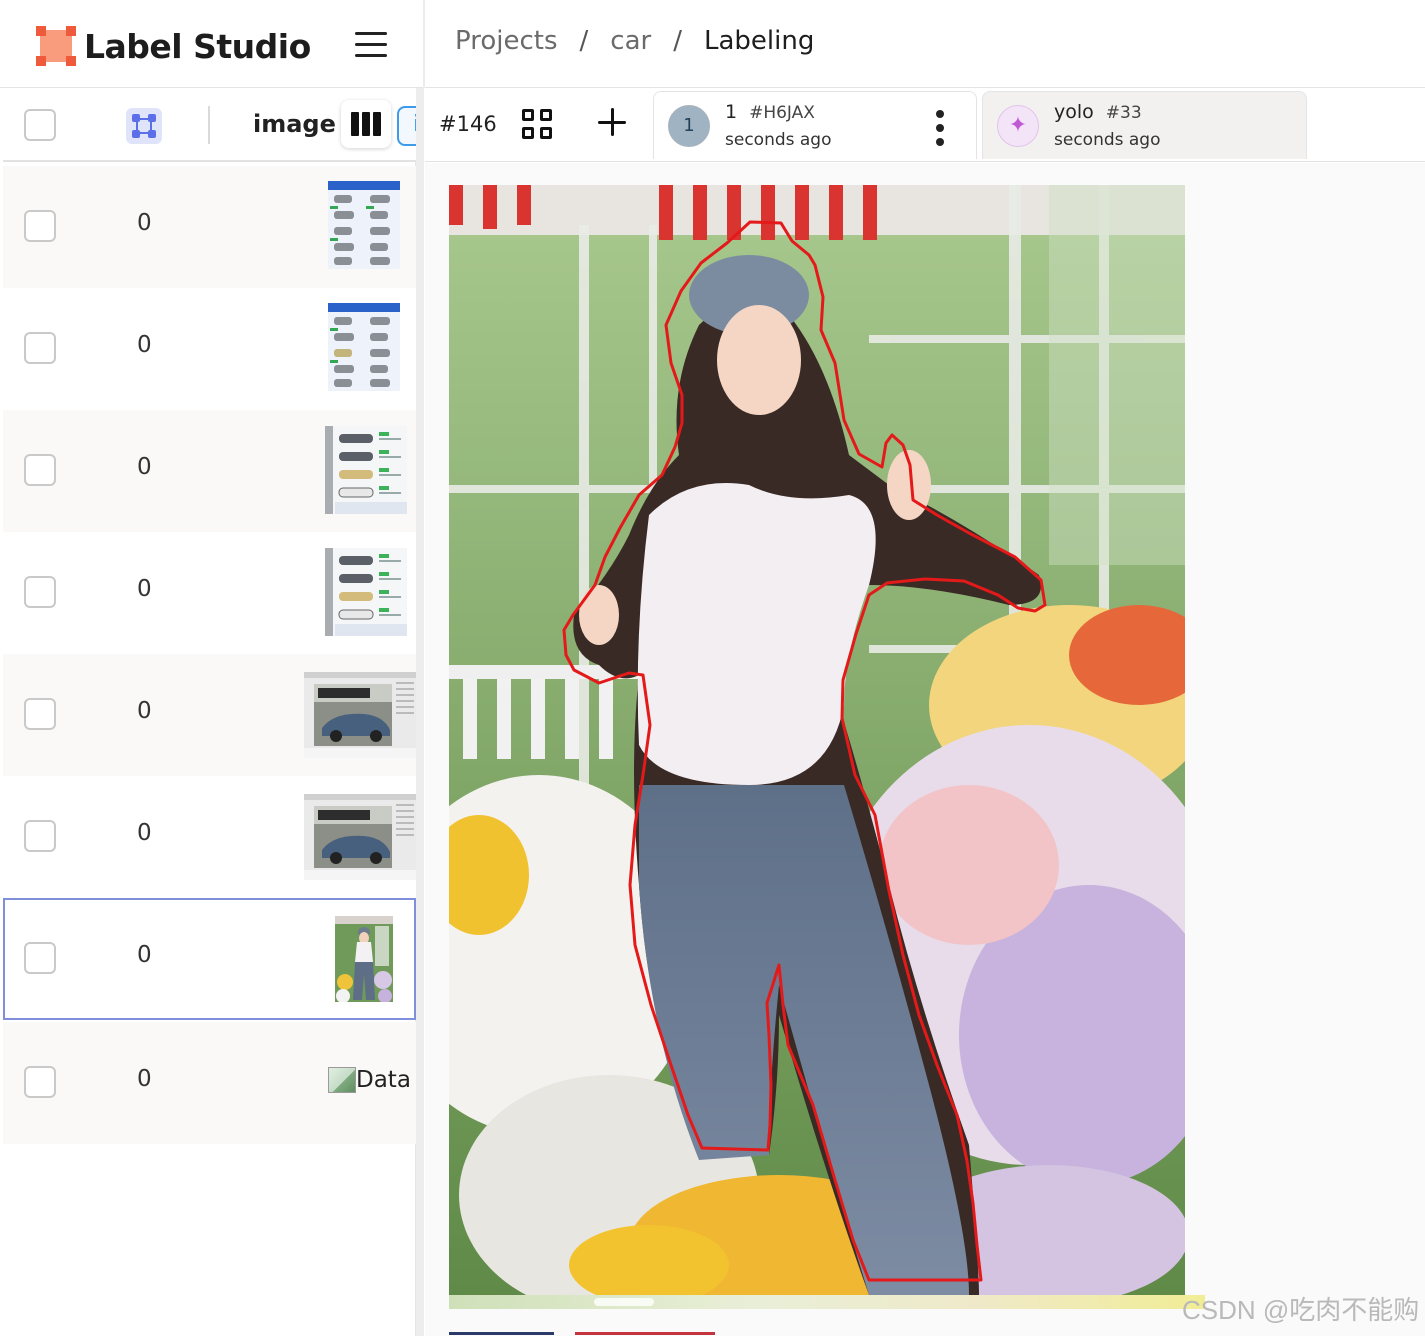 The image size is (1425, 1336). Describe the element at coordinates (1107, 140) in the screenshot. I see `prediction-time: seconds ago` at that location.